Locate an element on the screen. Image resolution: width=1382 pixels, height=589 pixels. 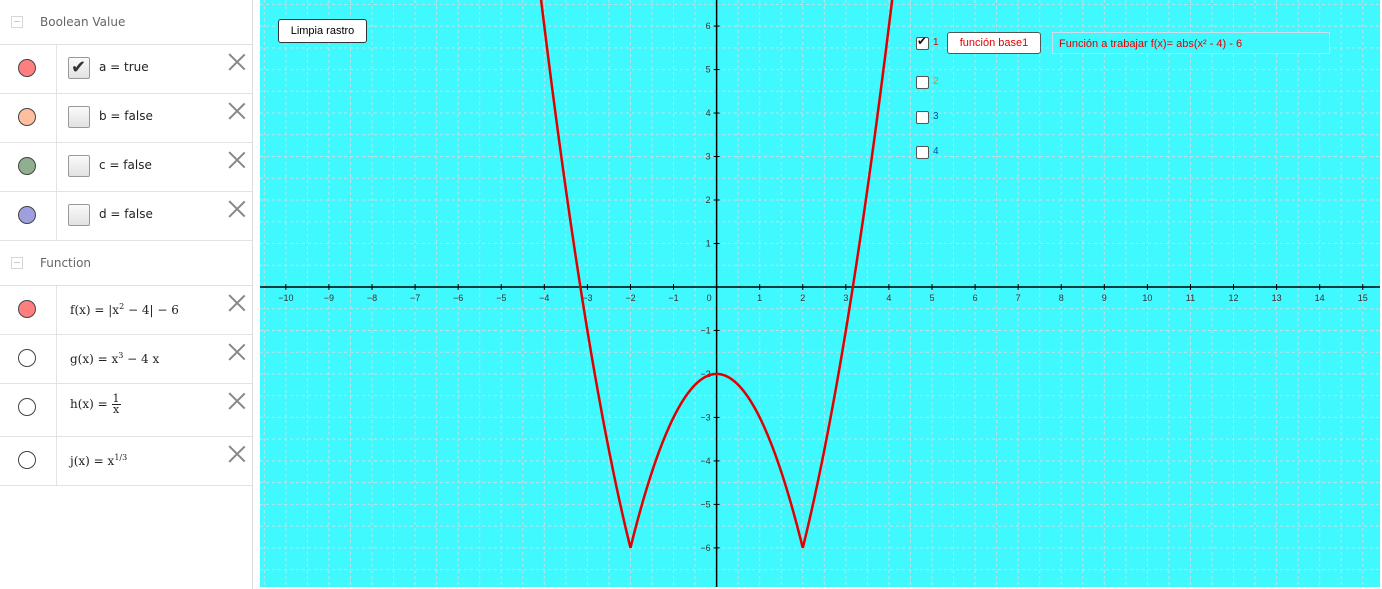
checkbox-label: 4 is located at coordinates (936, 151).